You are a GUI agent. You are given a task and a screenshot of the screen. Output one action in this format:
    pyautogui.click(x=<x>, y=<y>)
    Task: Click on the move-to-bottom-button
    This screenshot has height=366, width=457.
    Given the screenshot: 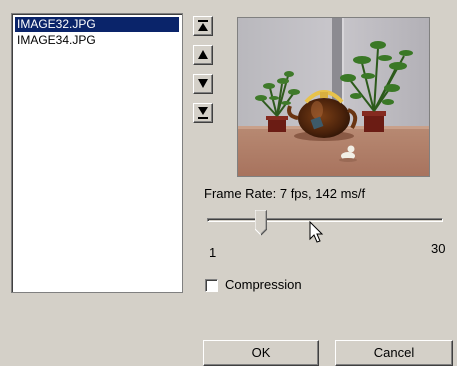 What is the action you would take?
    pyautogui.click(x=203, y=113)
    